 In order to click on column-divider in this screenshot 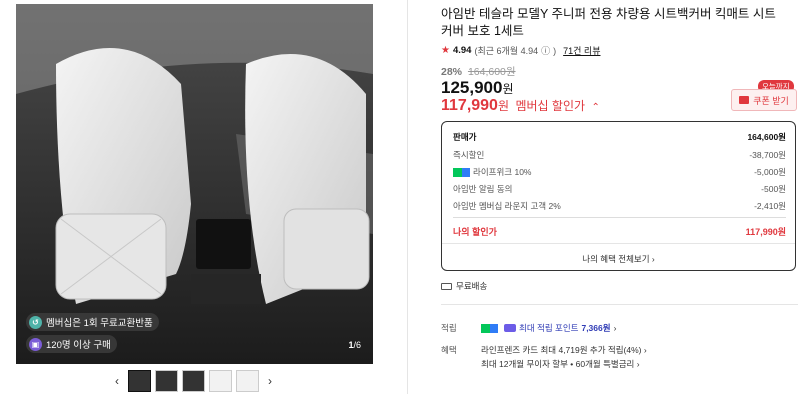, I will do `click(407, 197)`.